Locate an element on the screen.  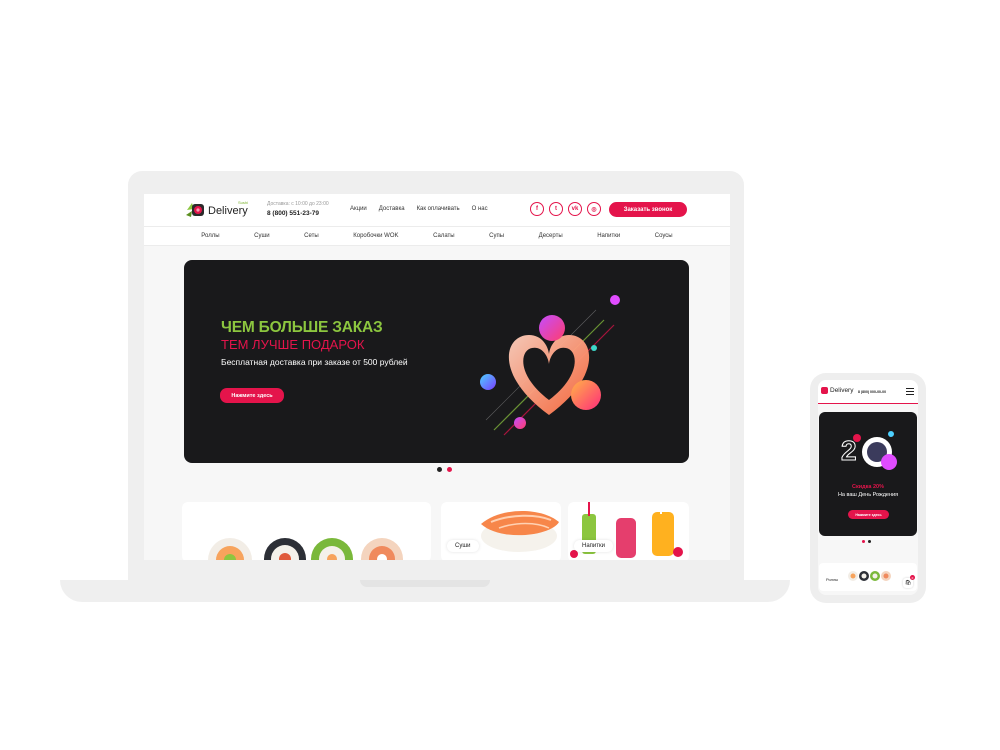
mobile-logo-text: Delivery is located at coordinates (842, 390).